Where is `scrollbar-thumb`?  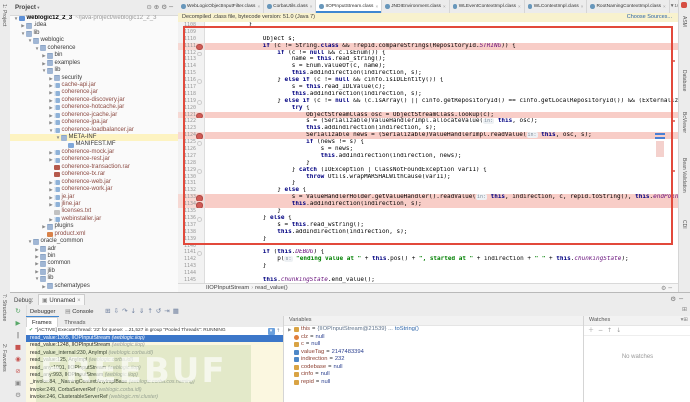
scrollbar-thumb is located at coordinates (660, 149).